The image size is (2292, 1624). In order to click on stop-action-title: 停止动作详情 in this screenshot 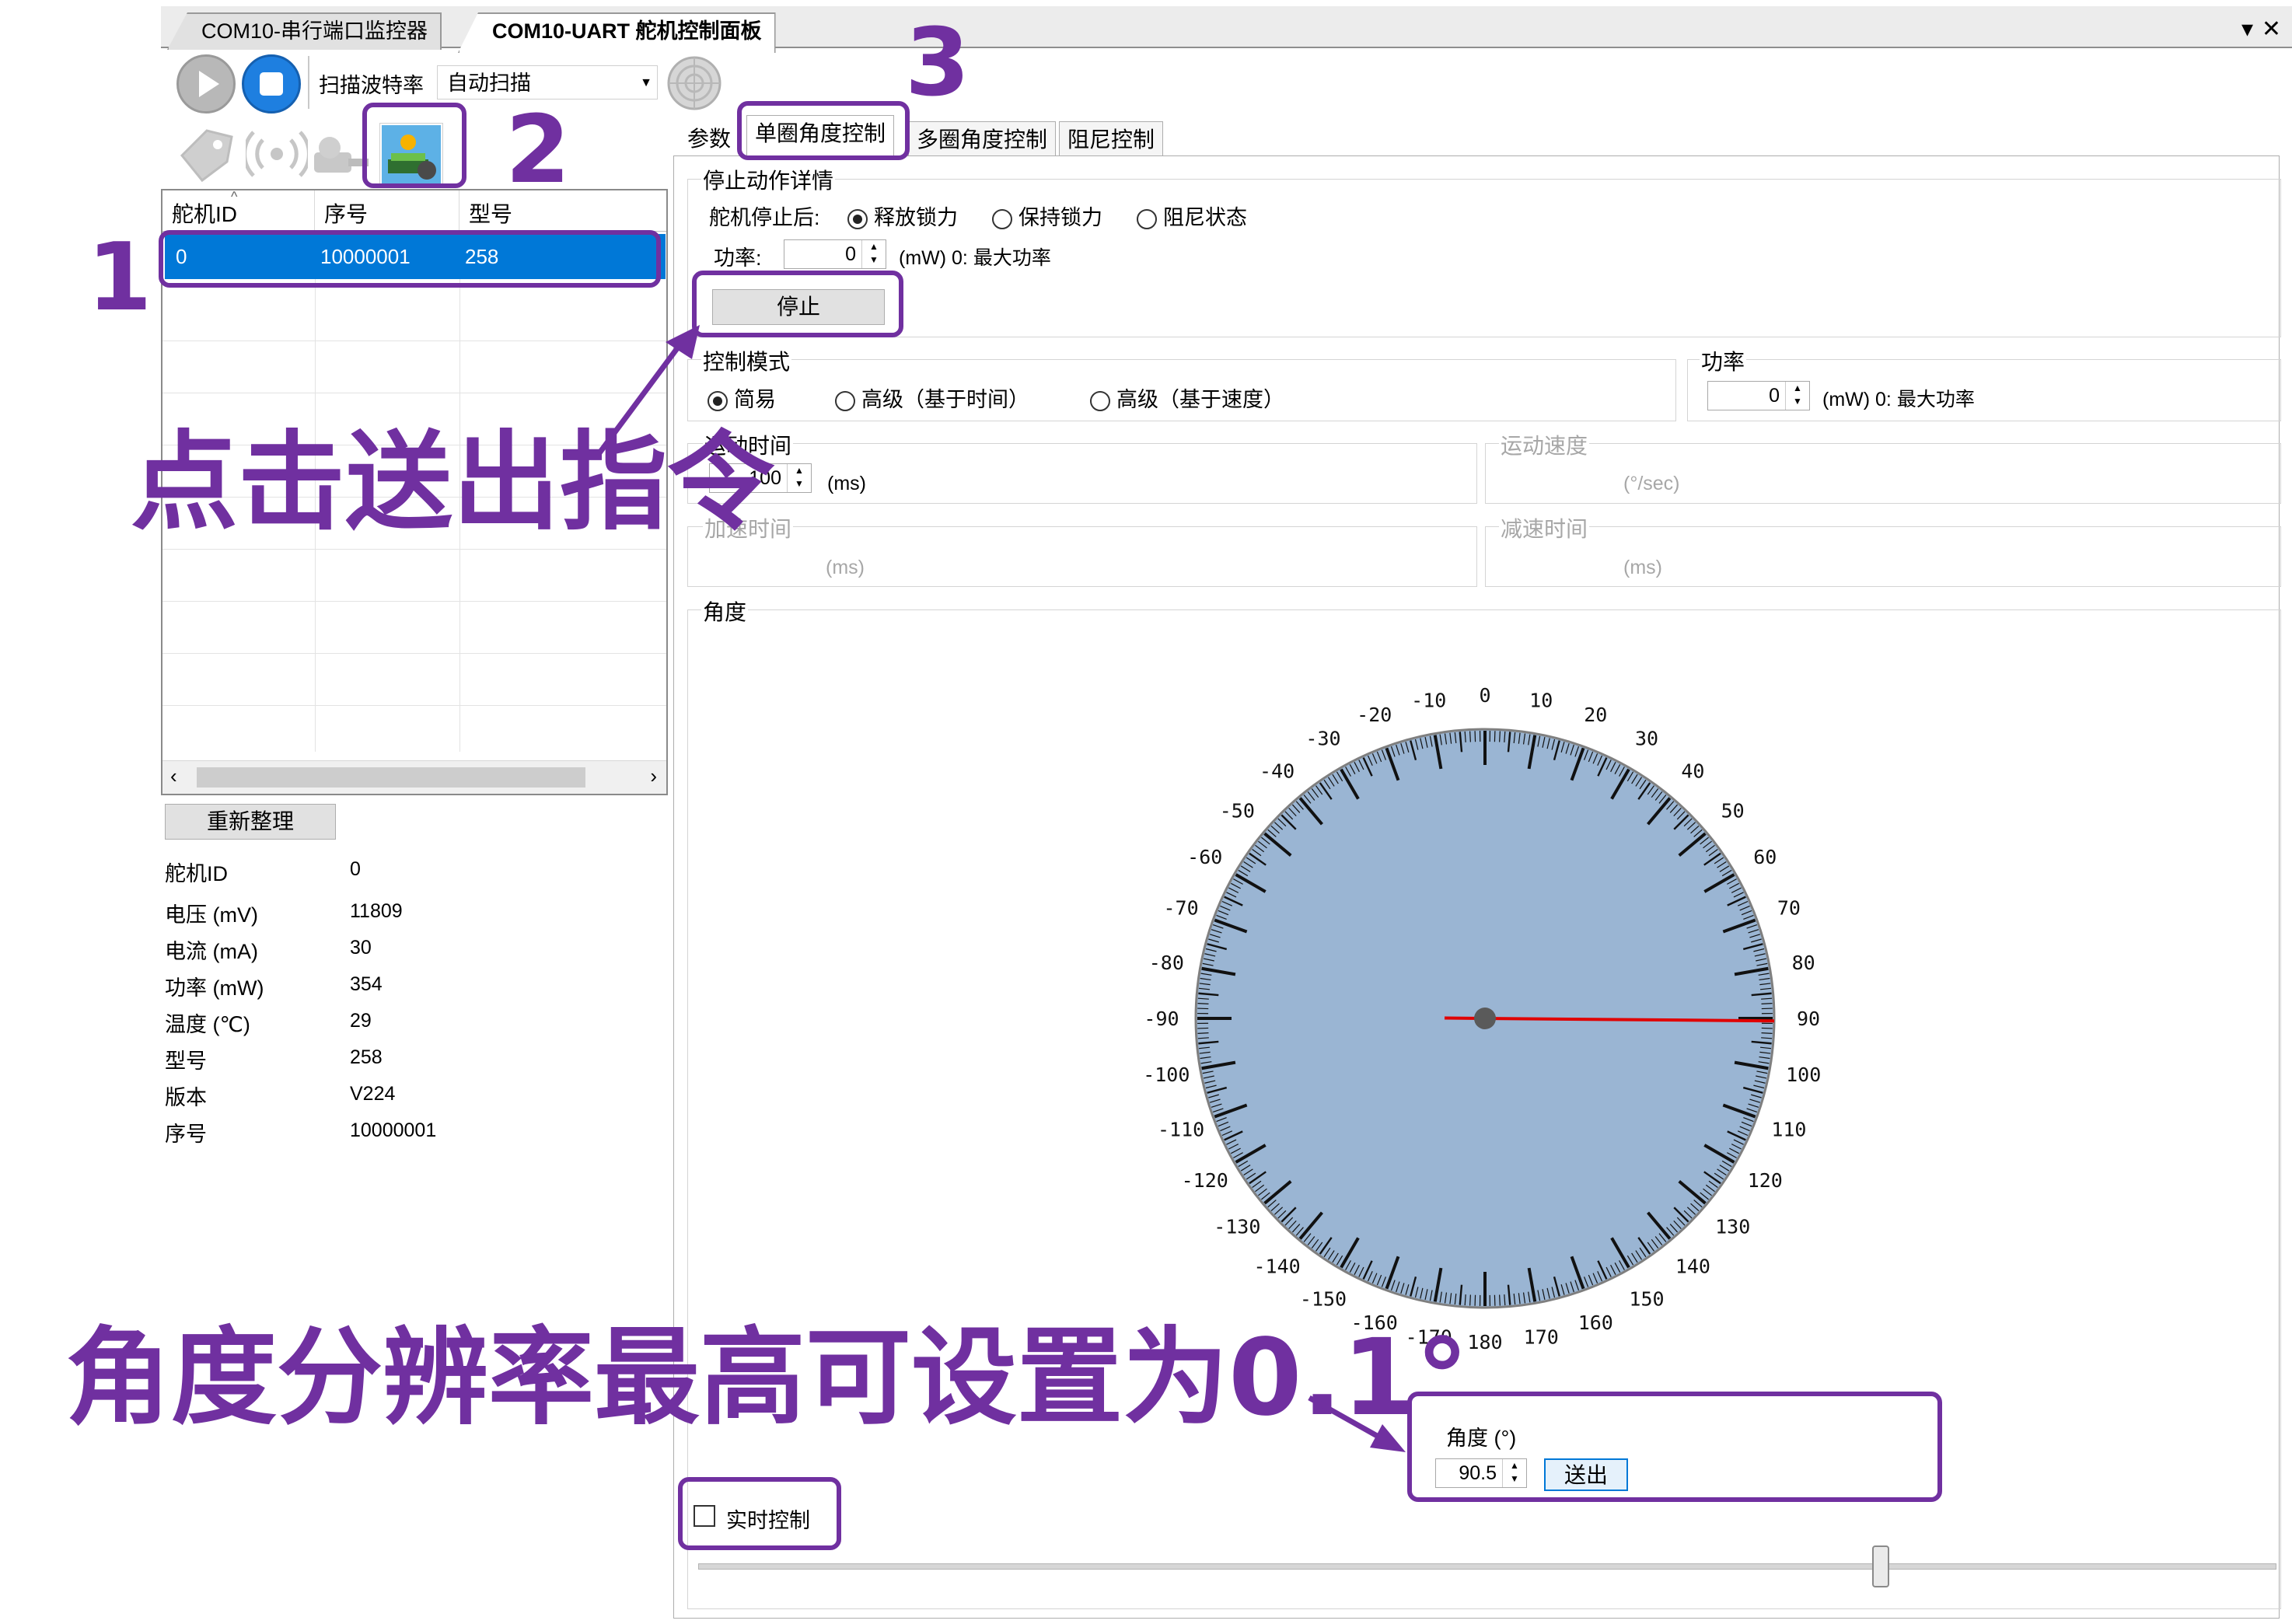, I will do `click(768, 179)`.